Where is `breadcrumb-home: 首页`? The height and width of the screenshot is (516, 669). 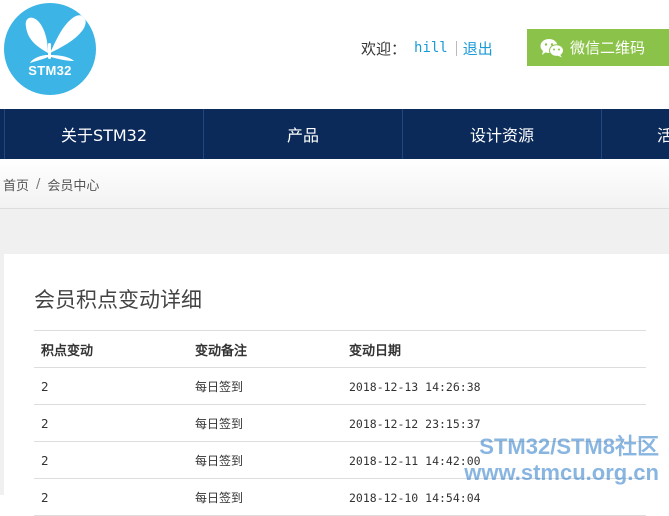
breadcrumb-home: 首页 is located at coordinates (16, 184).